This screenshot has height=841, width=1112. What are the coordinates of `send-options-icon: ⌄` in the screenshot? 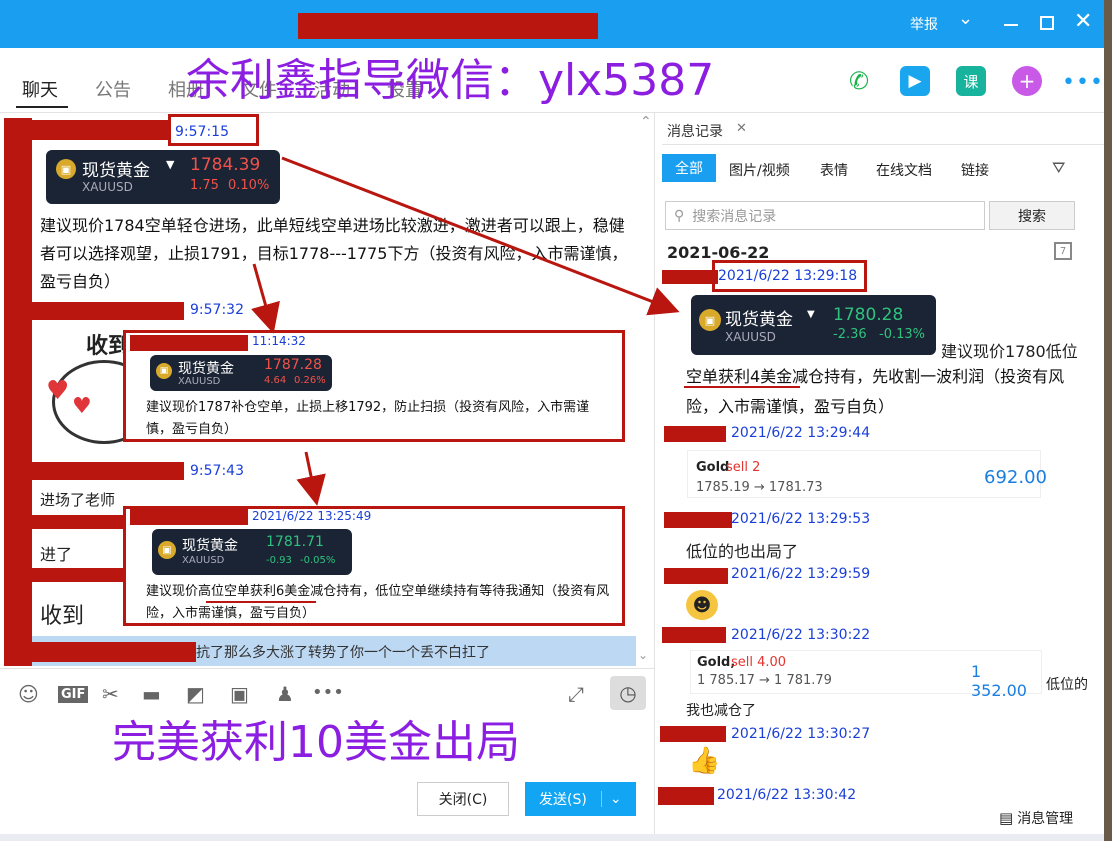 It's located at (611, 799).